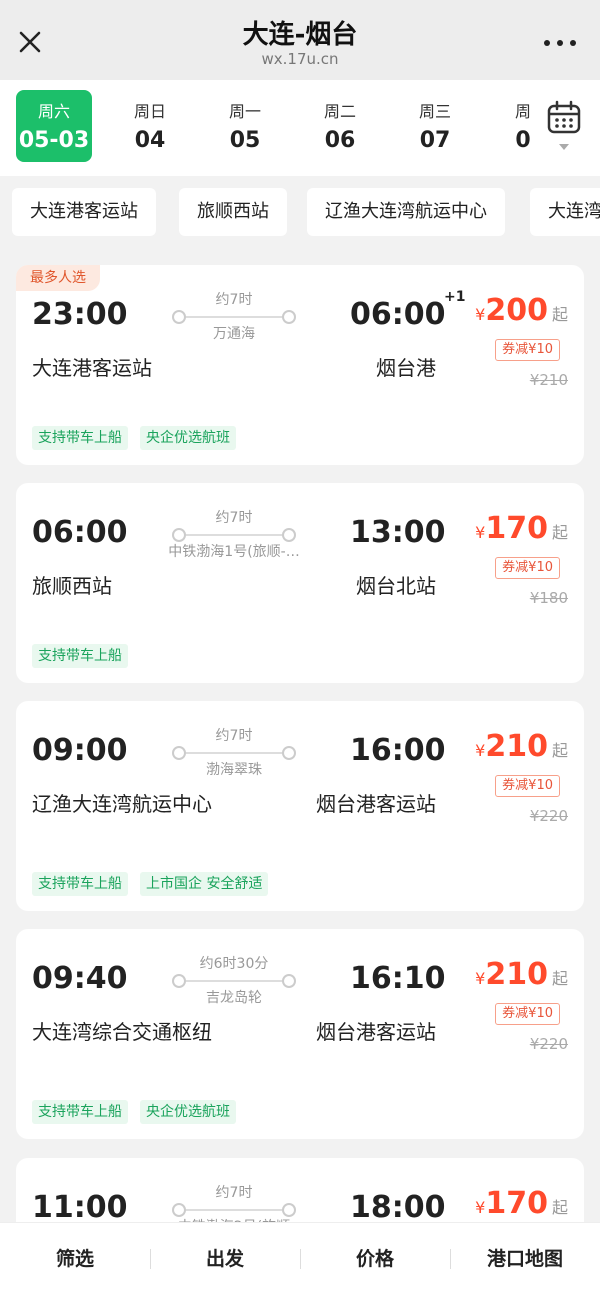  Describe the element at coordinates (339, 111) in the screenshot. I see `date-weekday: 周二` at that location.